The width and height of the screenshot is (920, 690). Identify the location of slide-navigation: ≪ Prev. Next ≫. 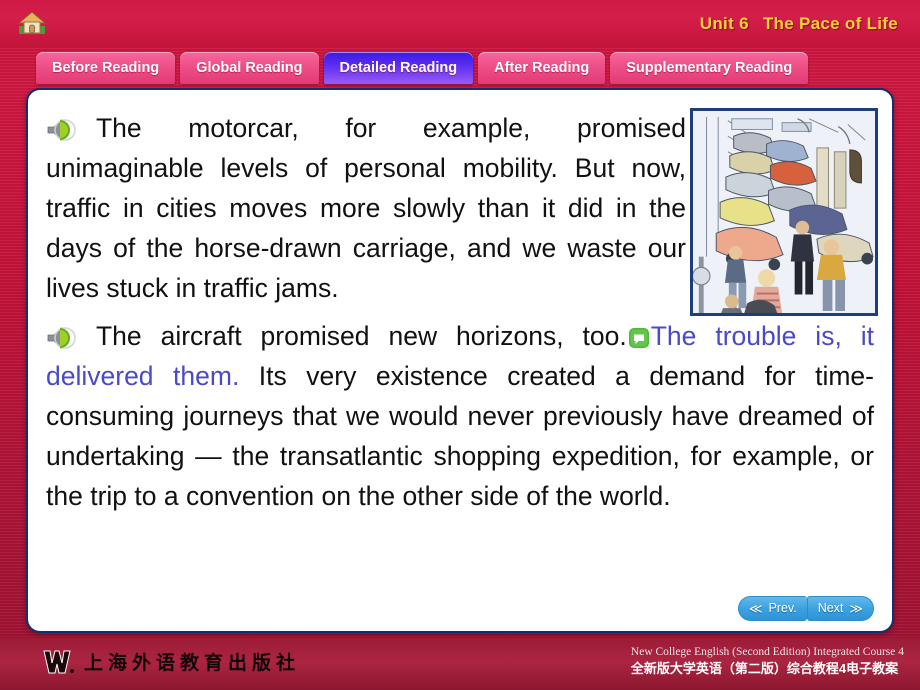
(805, 608).